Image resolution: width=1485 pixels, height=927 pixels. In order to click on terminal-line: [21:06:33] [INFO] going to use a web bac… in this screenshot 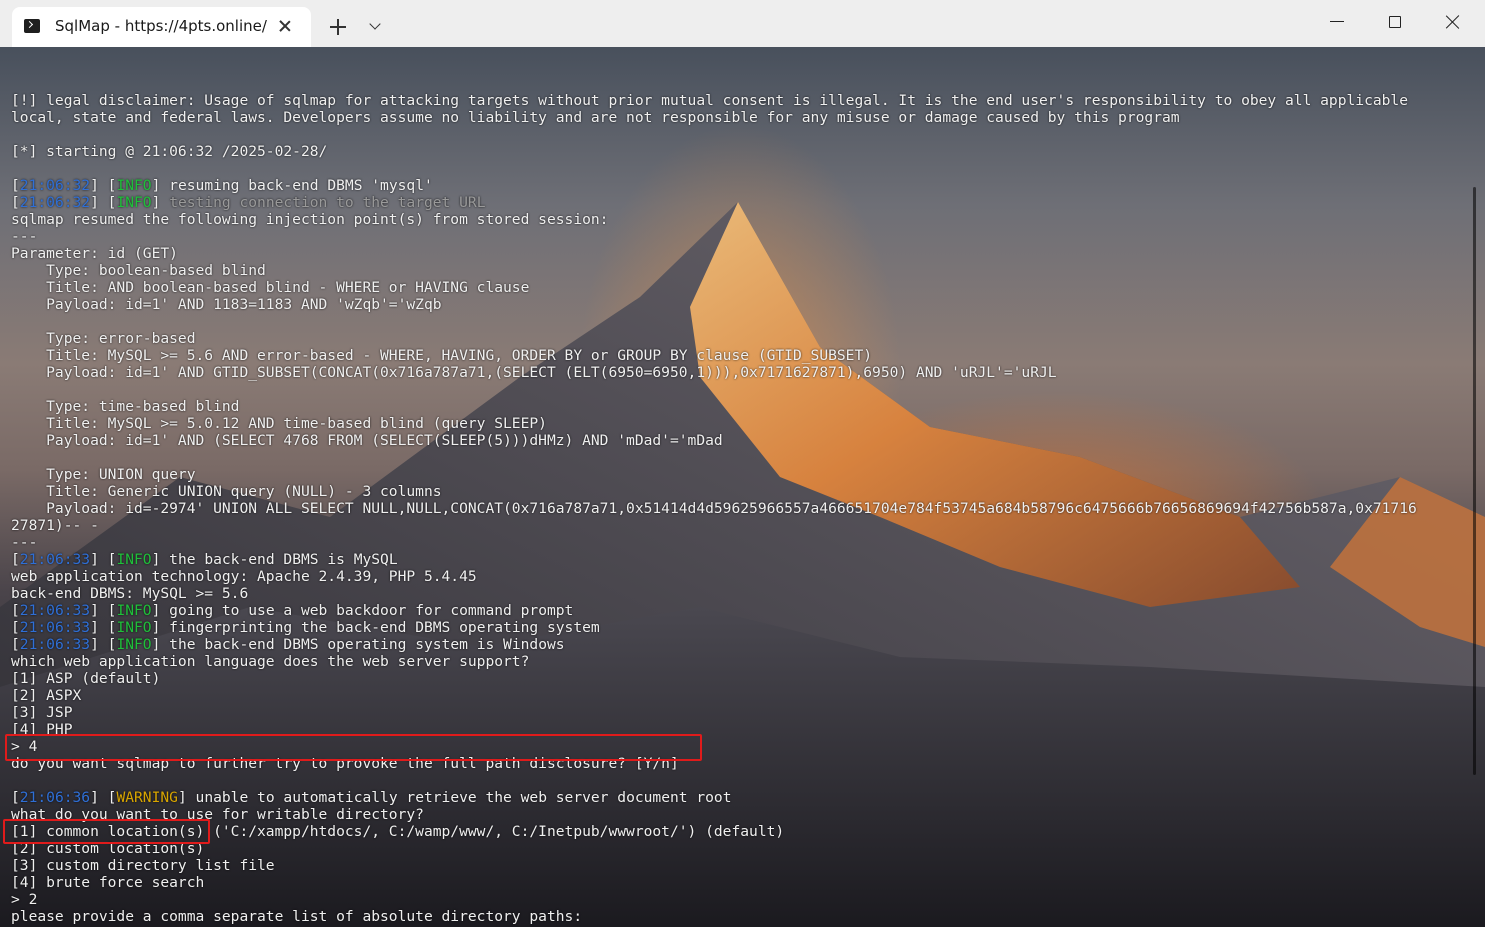, I will do `click(714, 610)`.